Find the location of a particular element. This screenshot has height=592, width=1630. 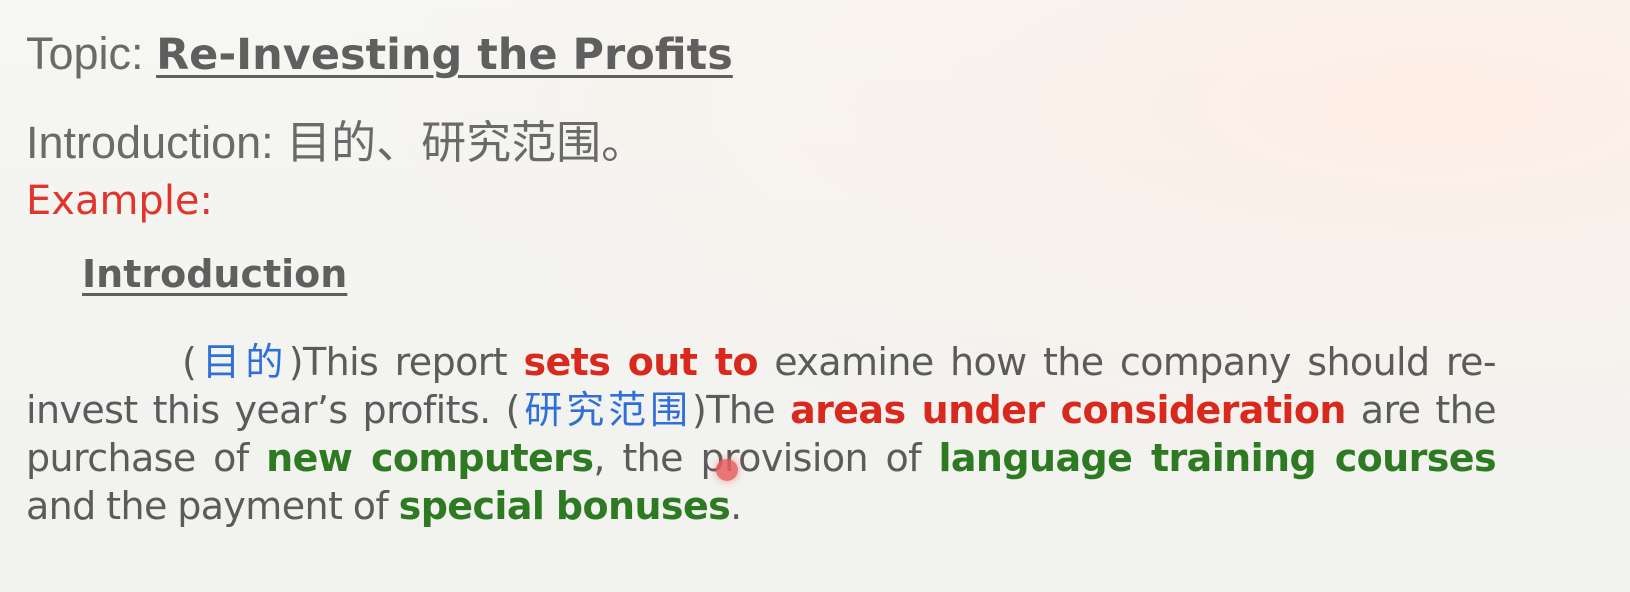

phrase-new-computers: new computers is located at coordinates (430, 458).